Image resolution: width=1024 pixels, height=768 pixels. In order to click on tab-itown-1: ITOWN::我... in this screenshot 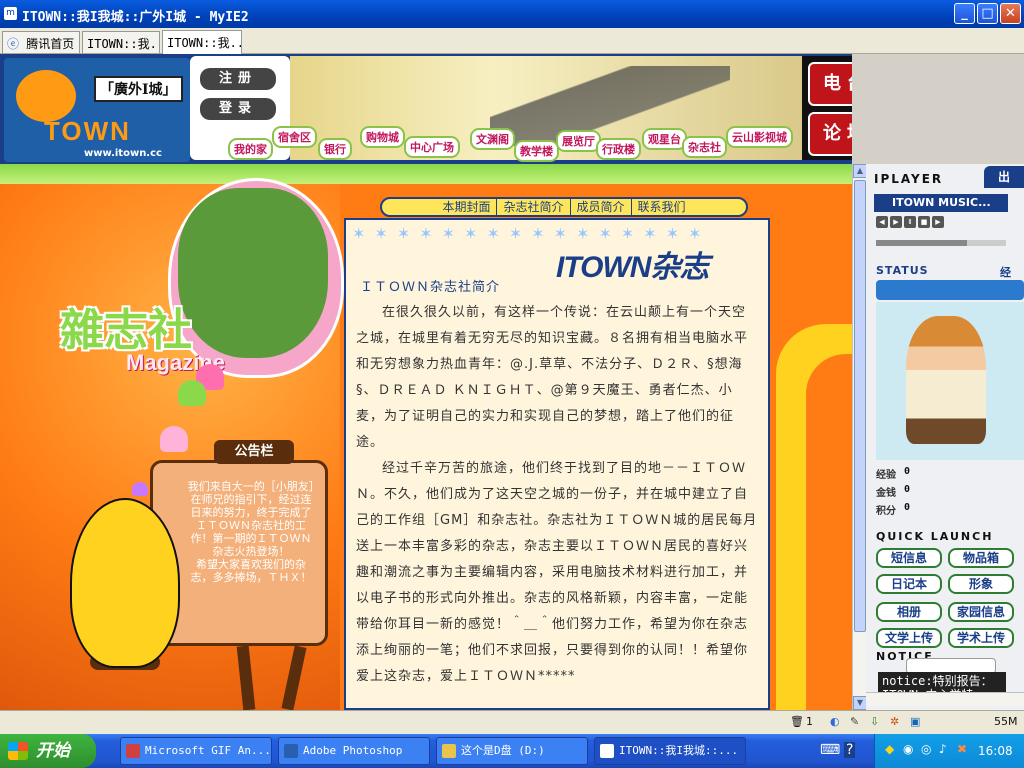, I will do `click(121, 42)`.